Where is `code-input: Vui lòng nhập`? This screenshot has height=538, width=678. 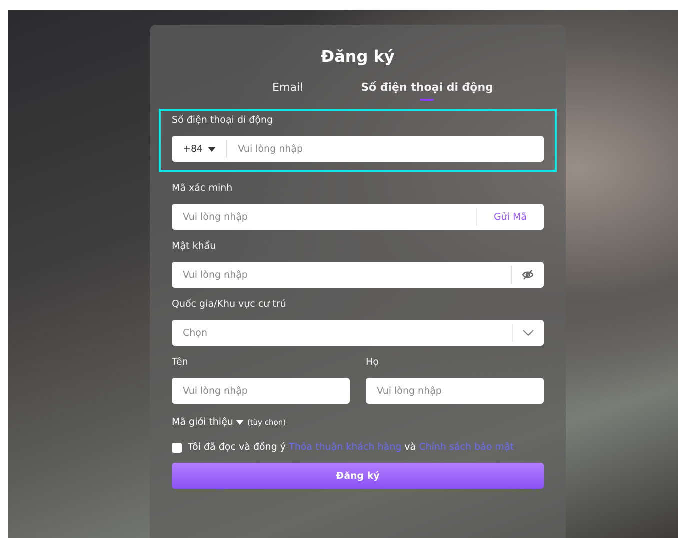 code-input: Vui lòng nhập is located at coordinates (324, 217).